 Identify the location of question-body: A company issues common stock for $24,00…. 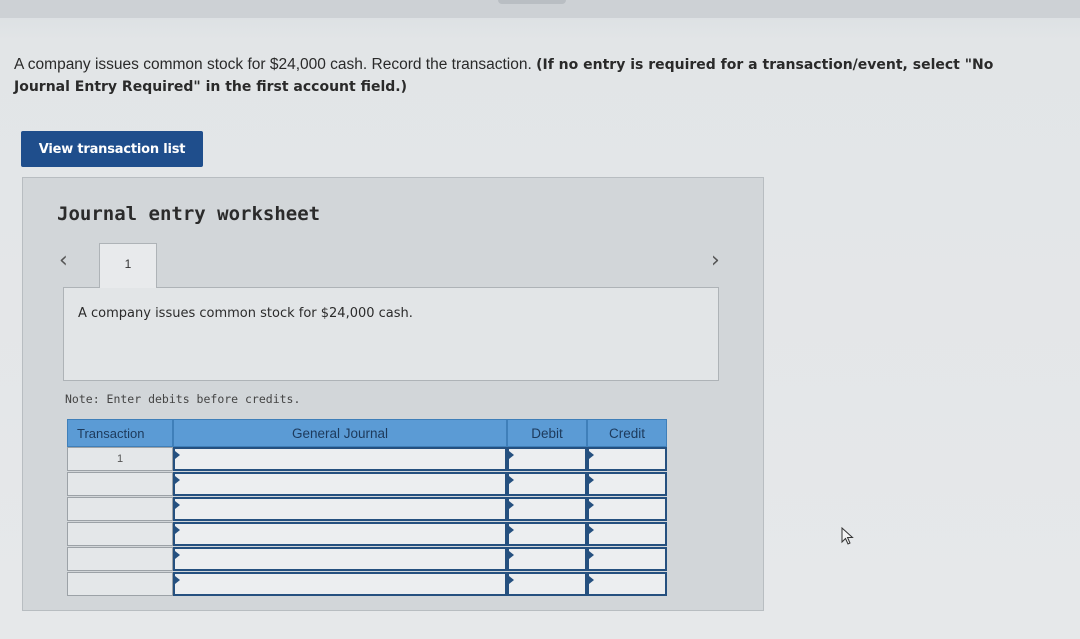
(275, 64).